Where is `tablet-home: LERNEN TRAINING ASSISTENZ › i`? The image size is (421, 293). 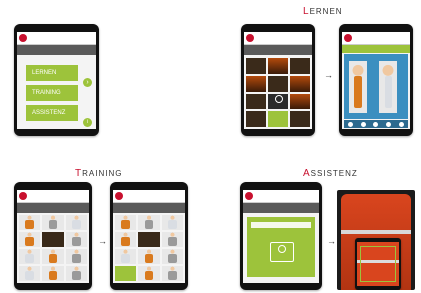 tablet-home: LERNEN TRAINING ASSISTENZ › i is located at coordinates (56, 80).